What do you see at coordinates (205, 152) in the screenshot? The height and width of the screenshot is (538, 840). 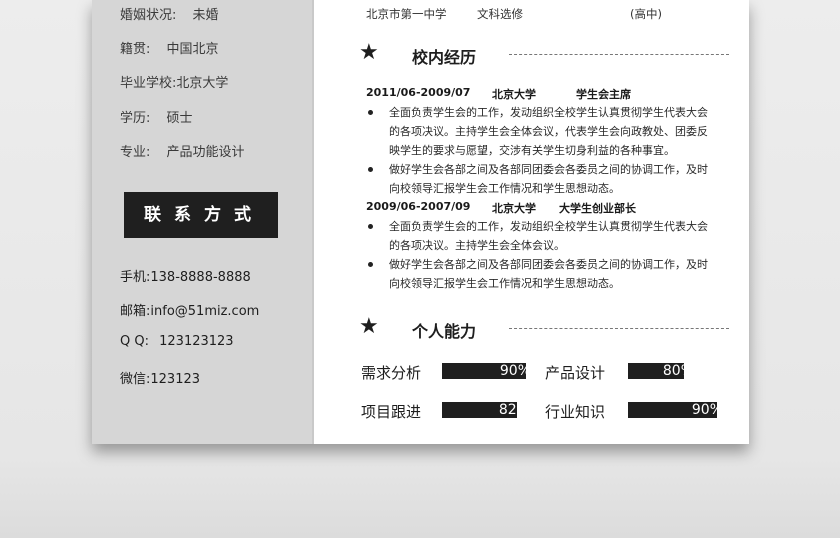 I see `major-value: 产品功能设计` at bounding box center [205, 152].